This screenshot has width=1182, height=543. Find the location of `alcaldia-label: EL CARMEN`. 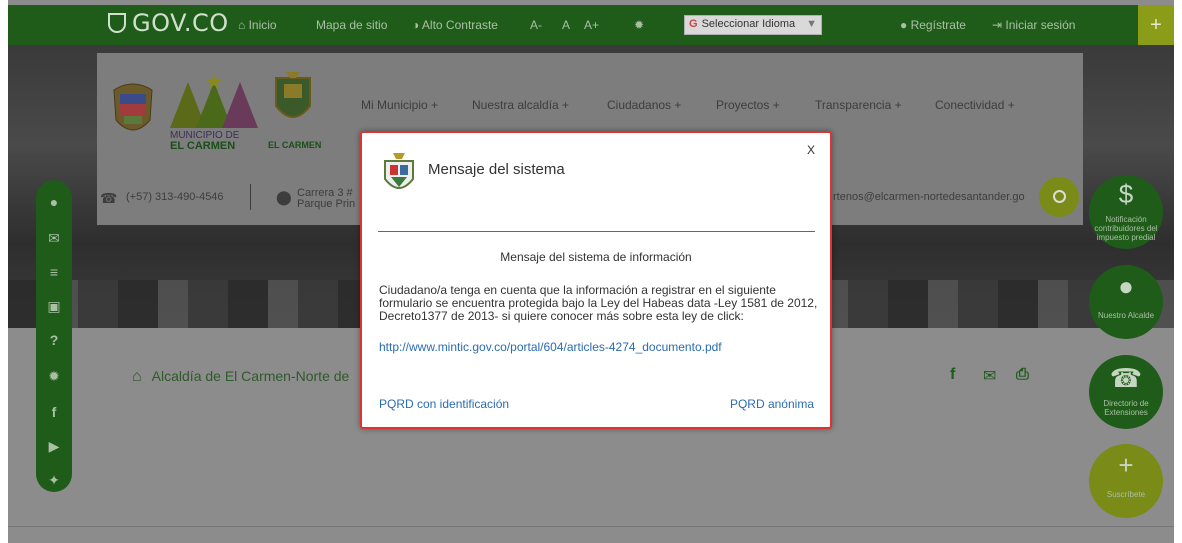

alcaldia-label: EL CARMEN is located at coordinates (295, 145).